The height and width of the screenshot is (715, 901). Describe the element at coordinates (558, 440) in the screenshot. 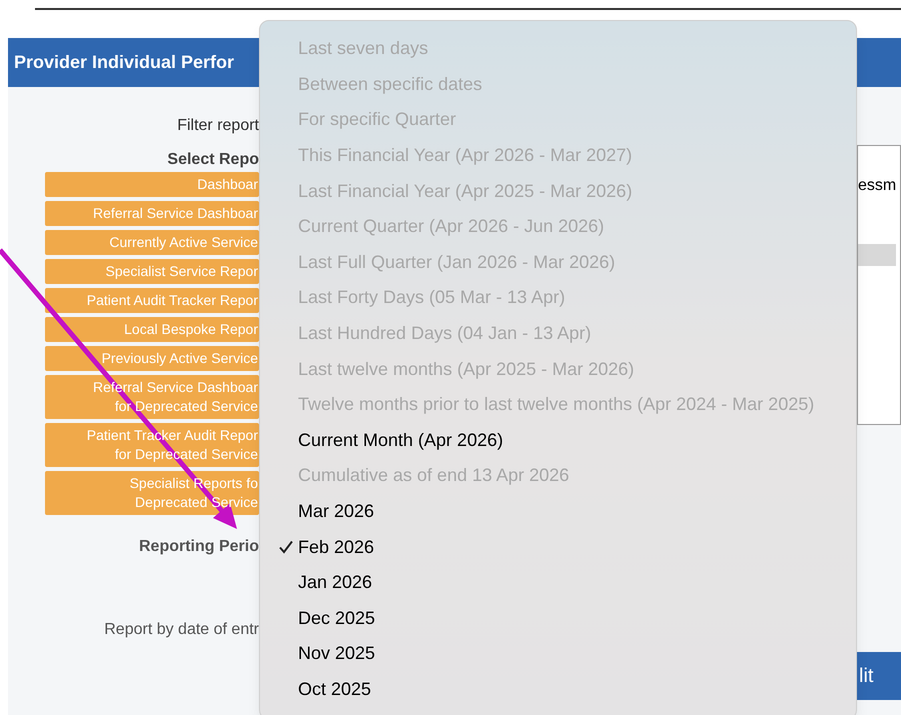

I see `period-option: Current Month (Apr 2026)` at that location.